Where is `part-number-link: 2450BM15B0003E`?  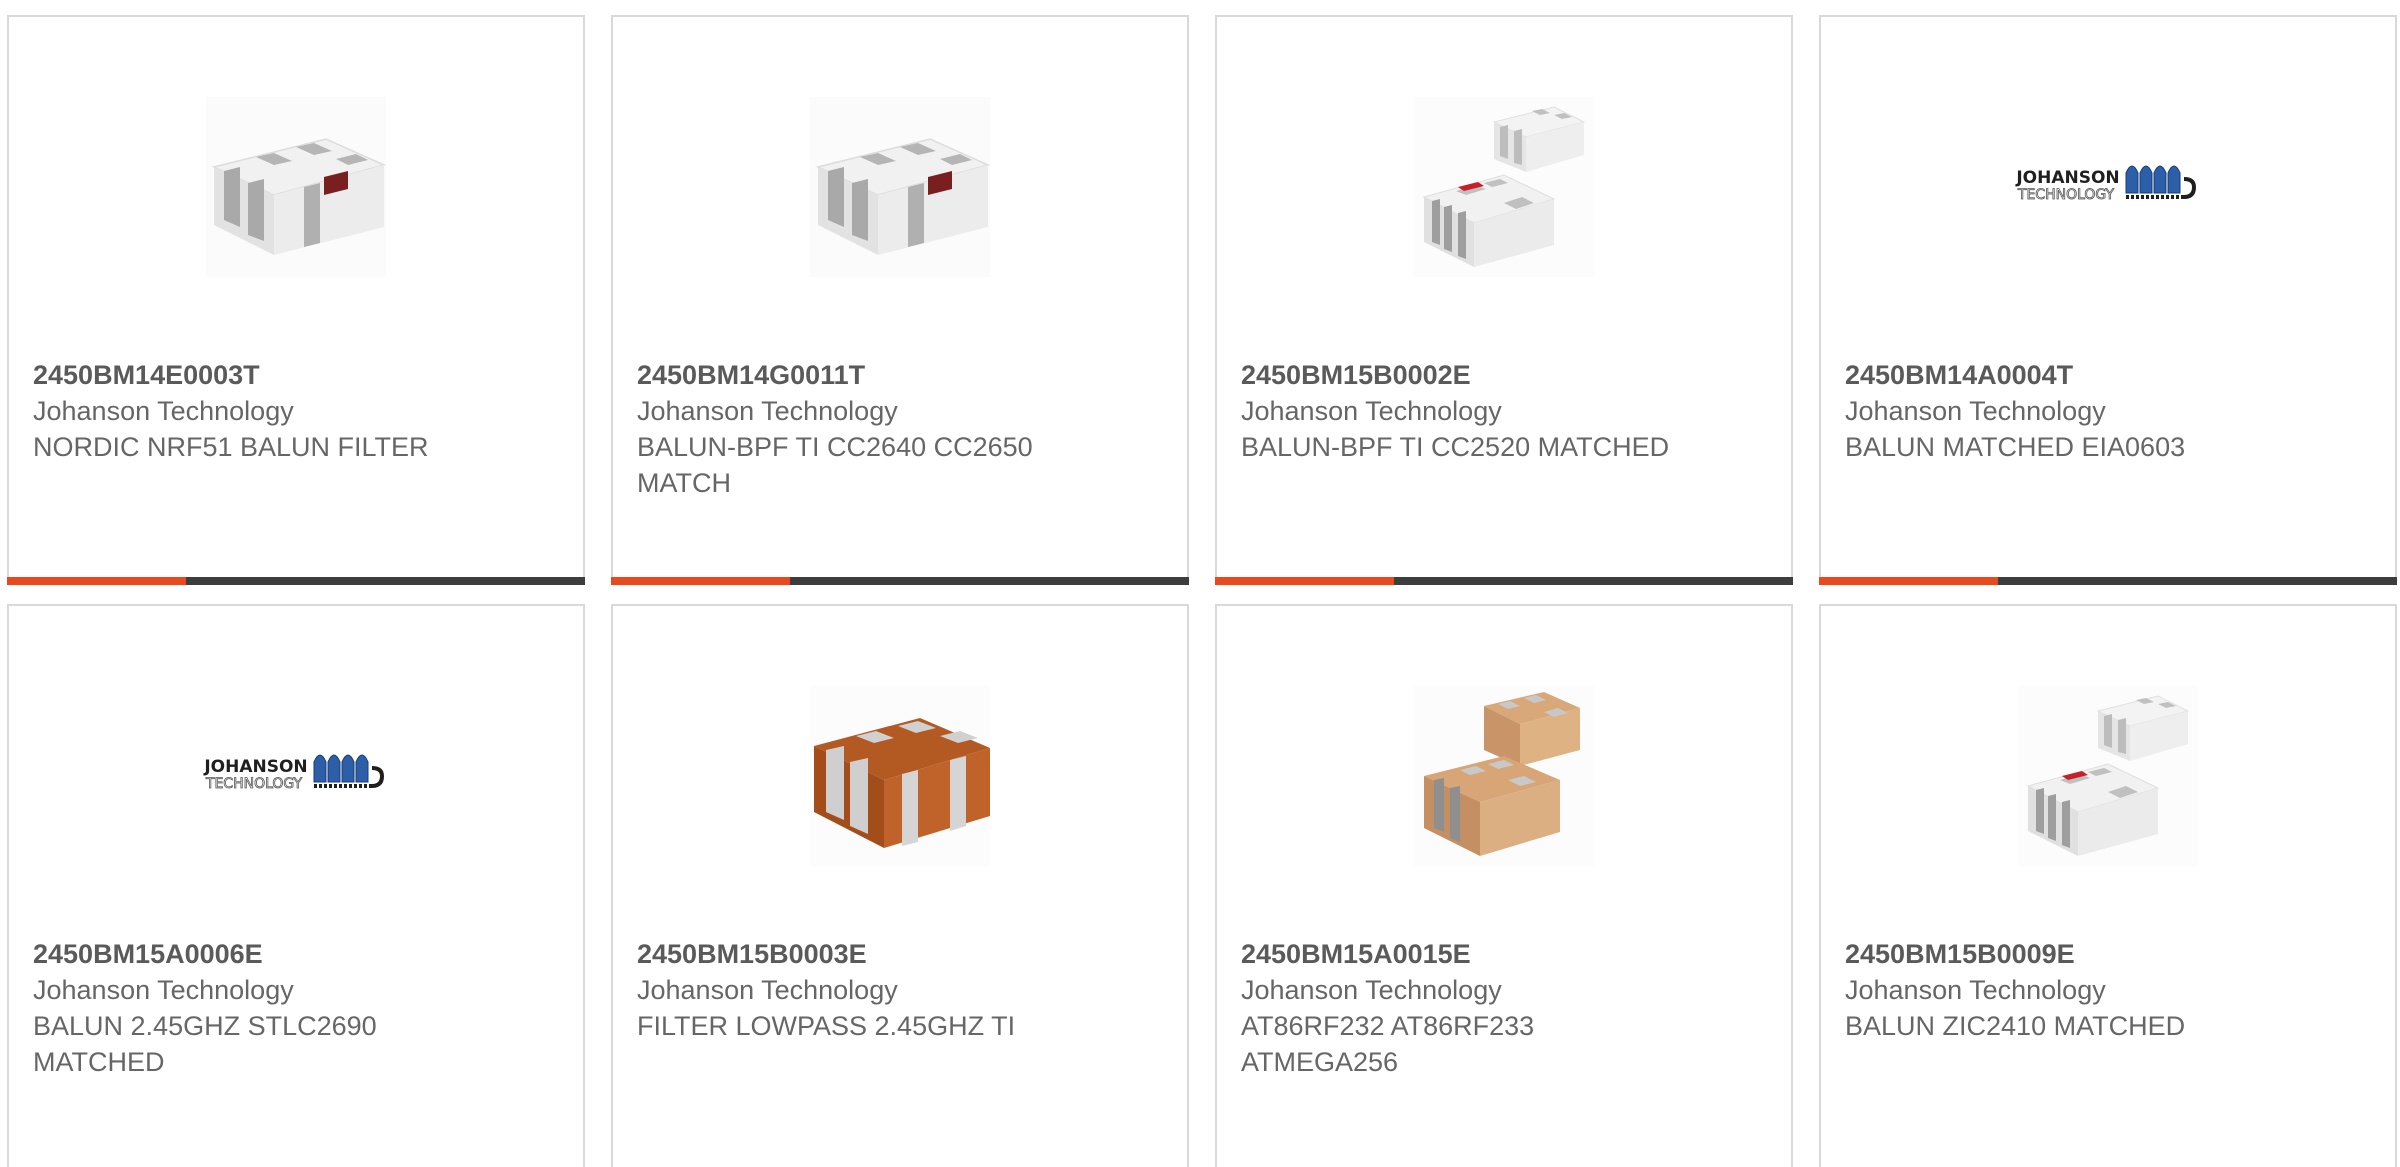 part-number-link: 2450BM15B0003E is located at coordinates (900, 954).